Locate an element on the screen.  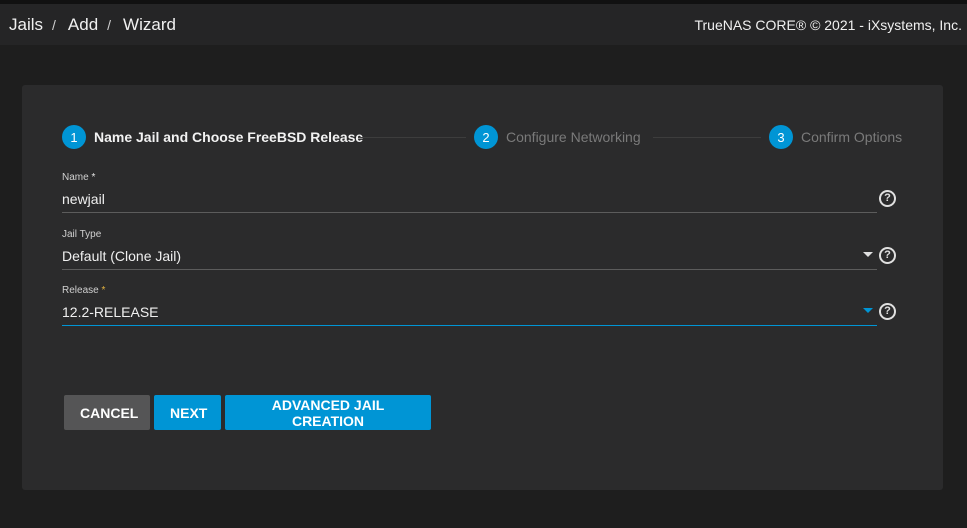
jail-type-select: Default (Clone Jail) is located at coordinates (469, 256).